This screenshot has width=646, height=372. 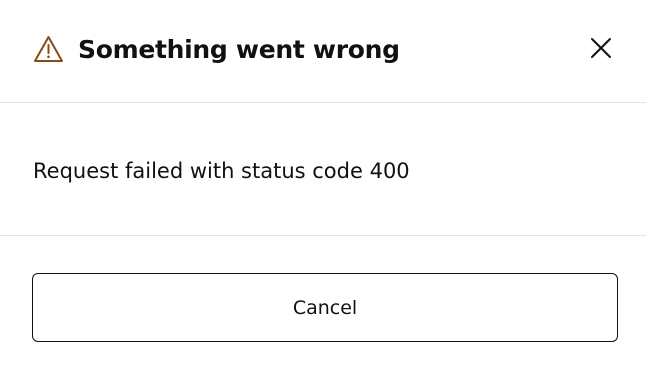 I want to click on close-icon, so click(x=601, y=50).